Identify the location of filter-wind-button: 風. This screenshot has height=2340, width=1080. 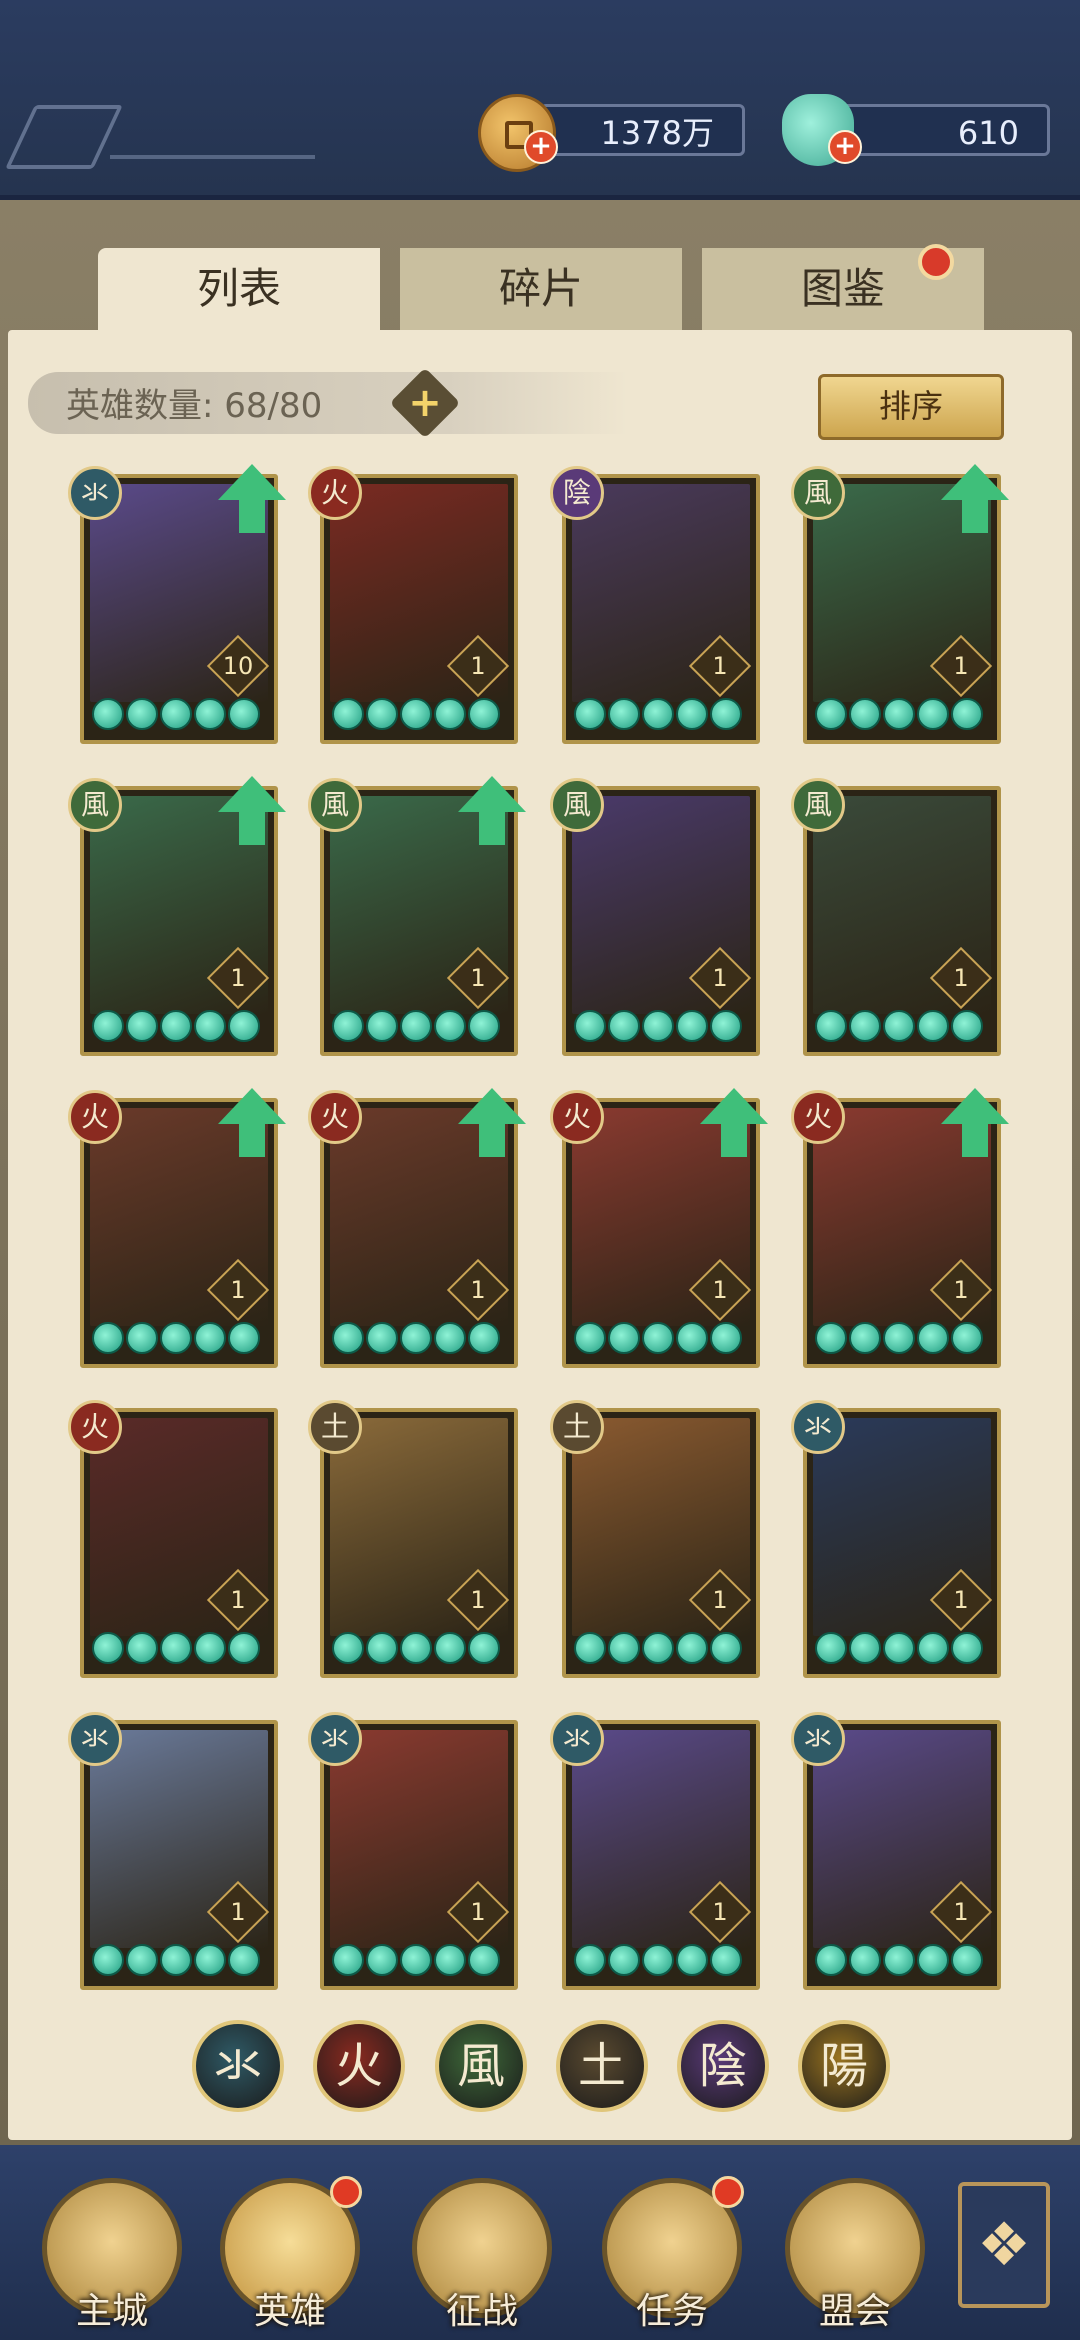
(481, 2066).